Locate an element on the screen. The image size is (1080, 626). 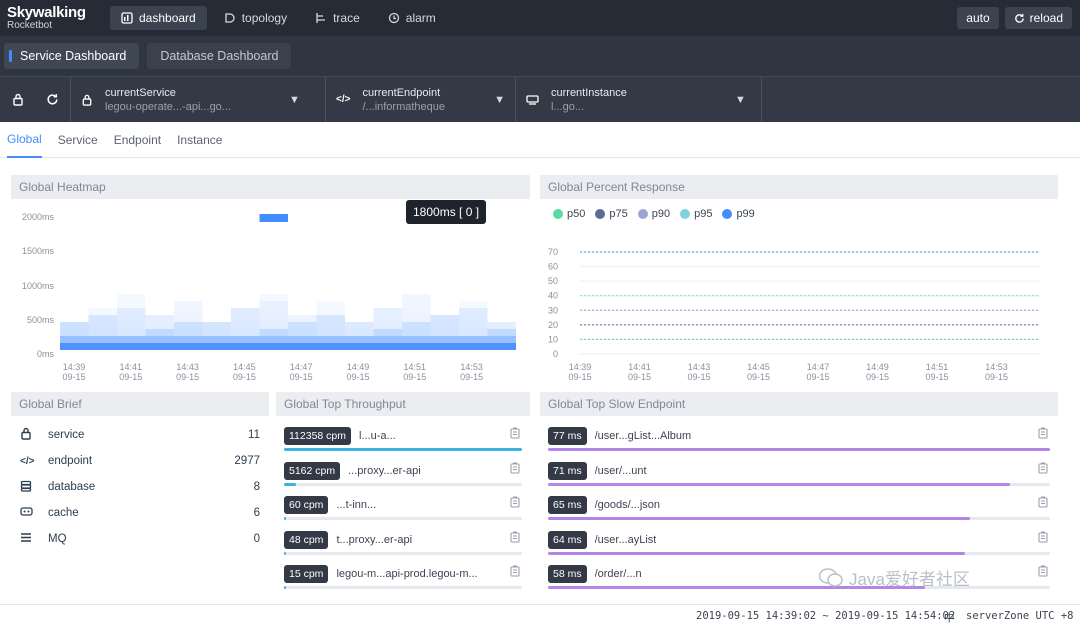
brief-count: 11 is located at coordinates (254, 435).